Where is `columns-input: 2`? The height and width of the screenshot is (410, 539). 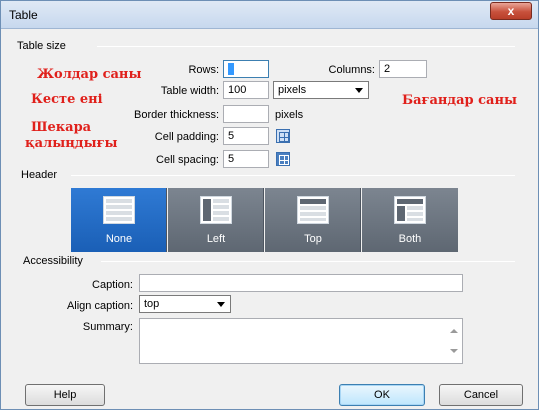 columns-input: 2 is located at coordinates (403, 69).